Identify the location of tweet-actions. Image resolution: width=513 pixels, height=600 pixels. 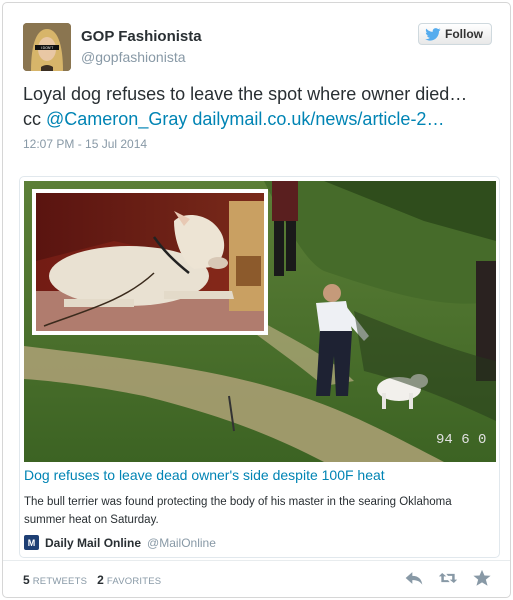
(448, 578).